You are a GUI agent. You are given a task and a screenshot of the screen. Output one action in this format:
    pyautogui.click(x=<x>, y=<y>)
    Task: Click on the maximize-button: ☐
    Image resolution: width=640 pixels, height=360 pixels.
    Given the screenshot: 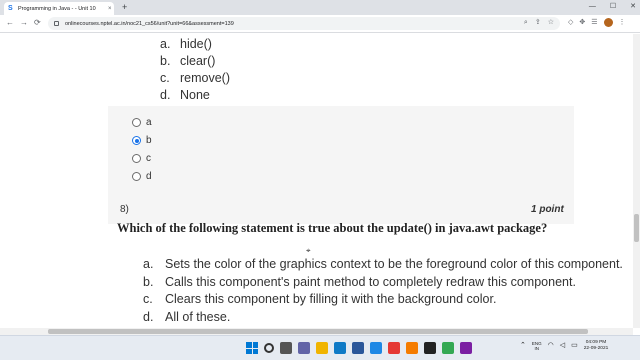 What is the action you would take?
    pyautogui.click(x=613, y=7)
    